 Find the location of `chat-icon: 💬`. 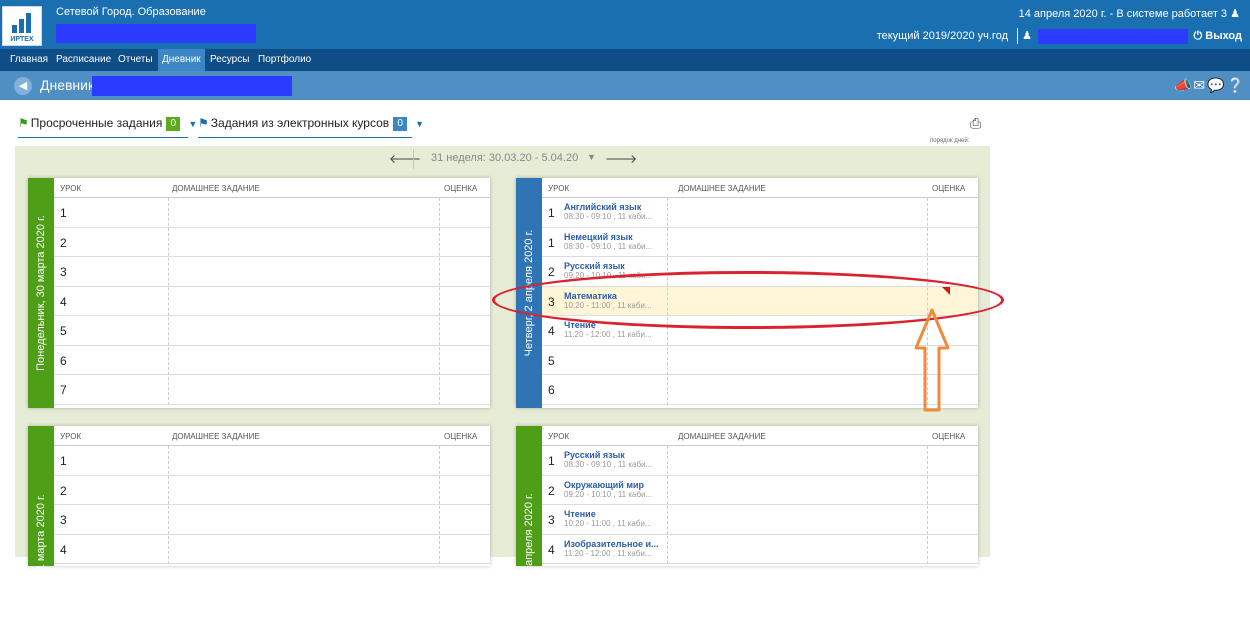

chat-icon: 💬 is located at coordinates (1216, 85).